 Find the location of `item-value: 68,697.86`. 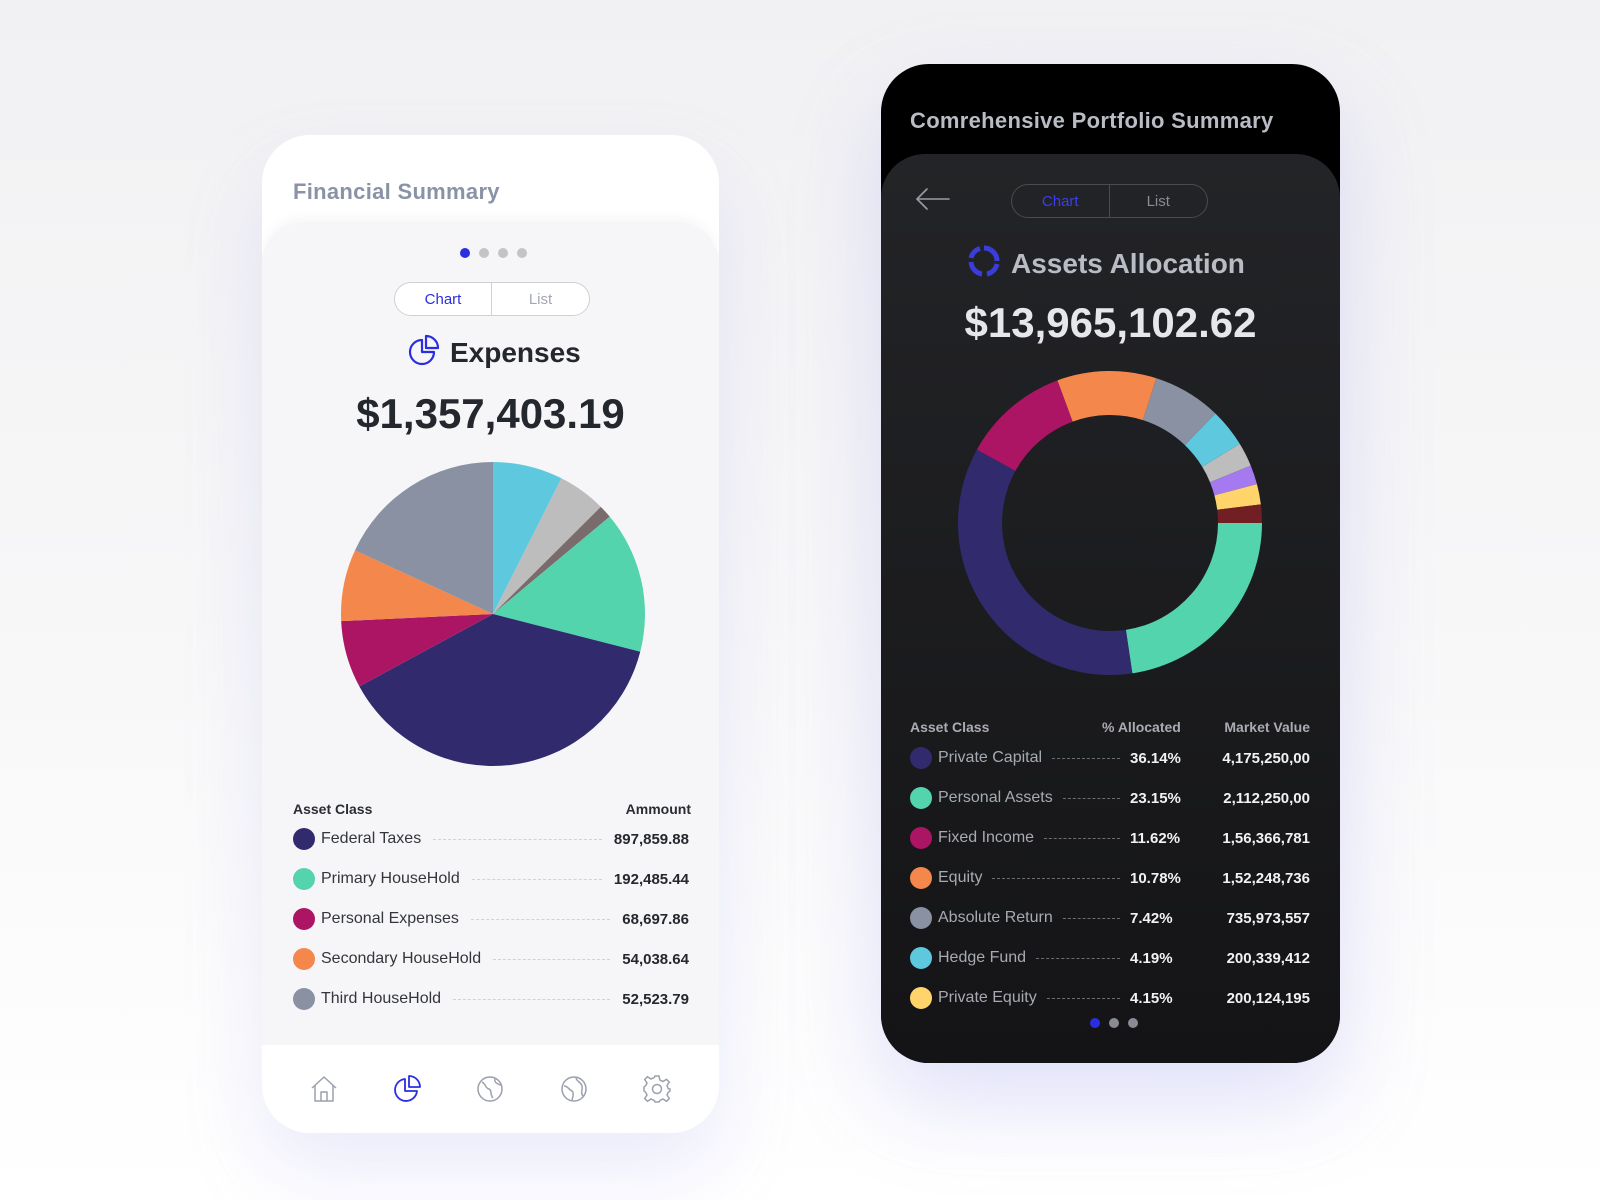

item-value: 68,697.86 is located at coordinates (655, 919).